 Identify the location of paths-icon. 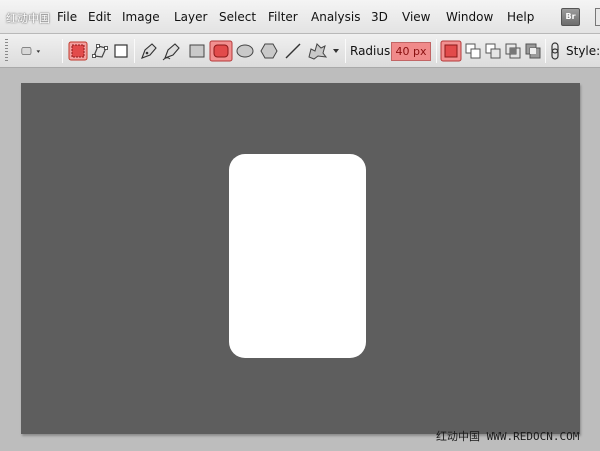
(100, 51).